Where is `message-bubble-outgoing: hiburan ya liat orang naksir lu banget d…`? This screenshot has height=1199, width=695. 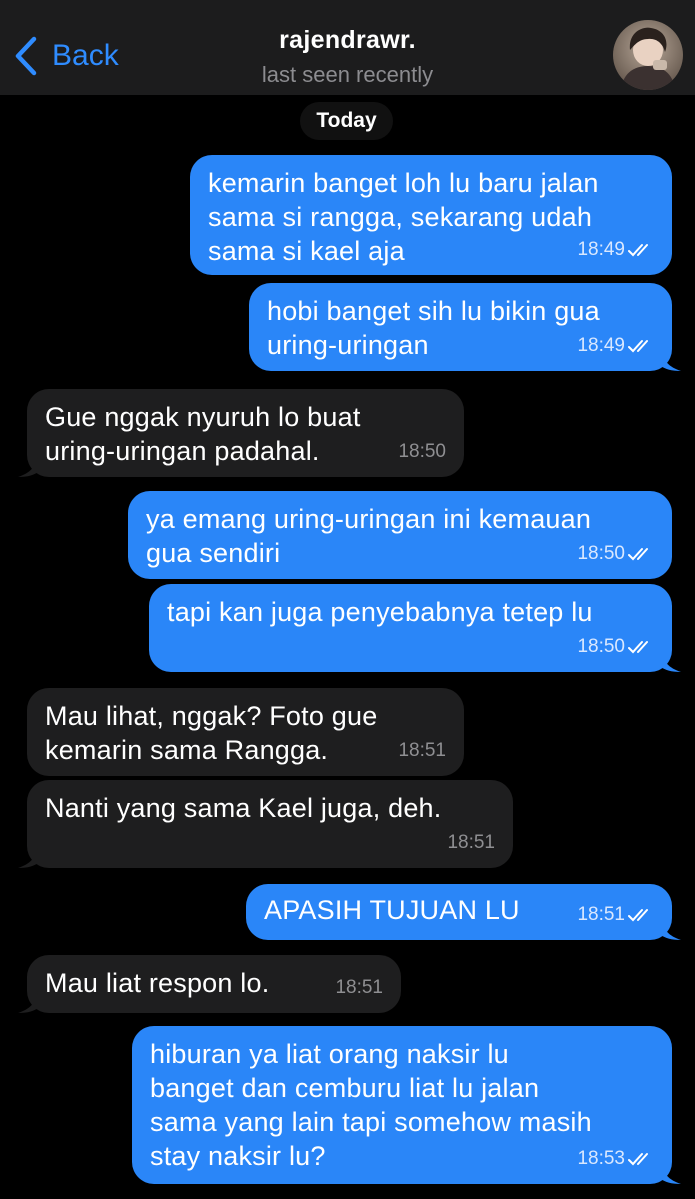
message-bubble-outgoing: hiburan ya liat orang naksir lu banget d… is located at coordinates (406, 1105).